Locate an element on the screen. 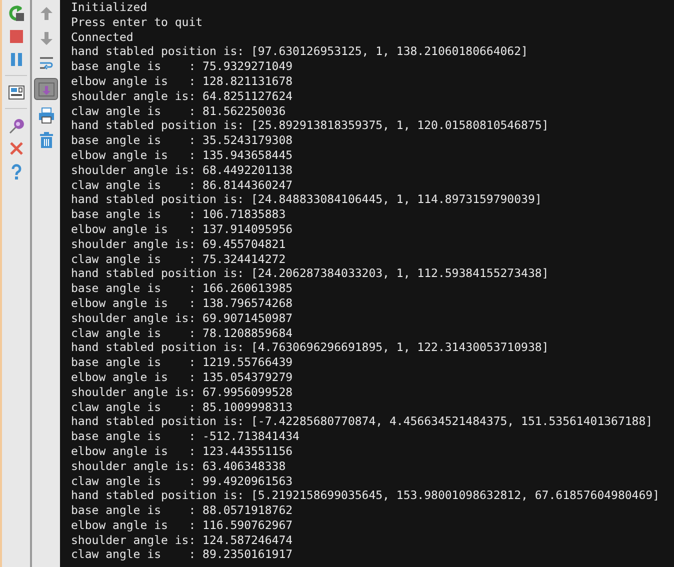  console-line: hand stabled position is: [97.630126953125, 1, 138.21060180664062] is located at coordinates (299, 52).